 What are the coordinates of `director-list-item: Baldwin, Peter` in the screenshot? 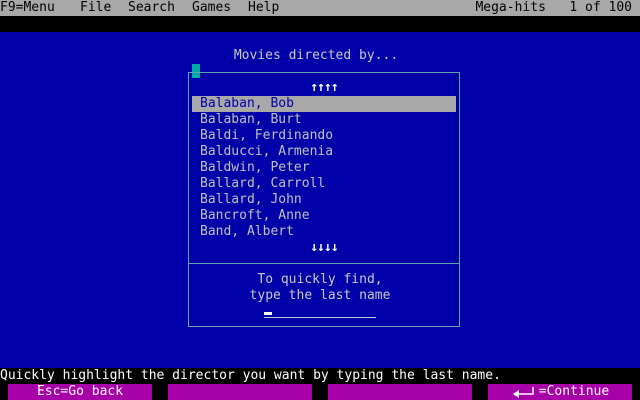 It's located at (324, 168).